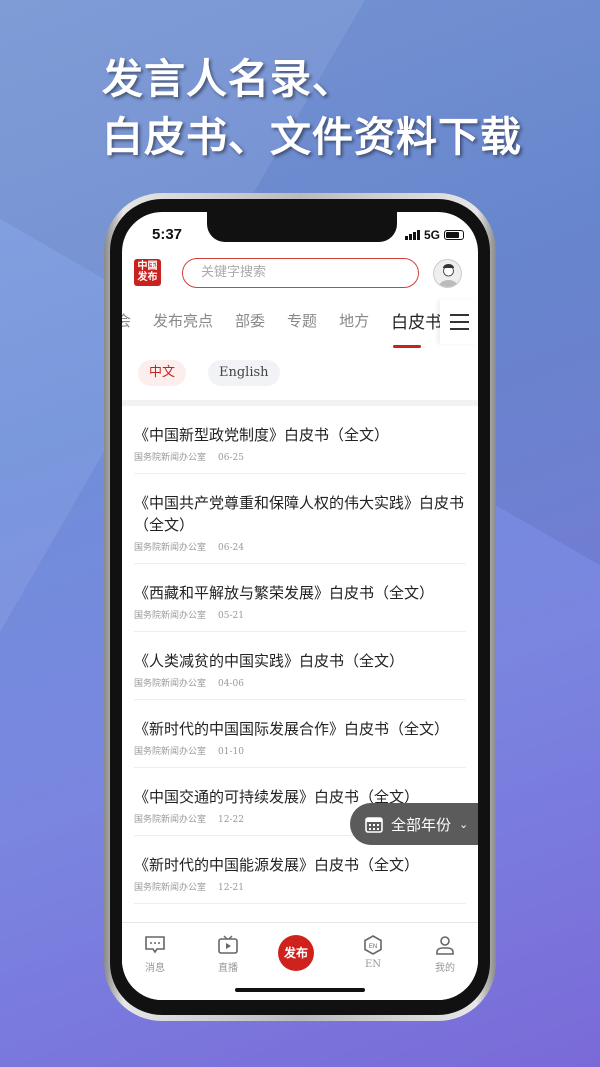 The width and height of the screenshot is (600, 1067). What do you see at coordinates (299, 514) in the screenshot?
I see `item-title: 《中国共产党尊重和保障人权的伟大实践》白皮书（全文）` at bounding box center [299, 514].